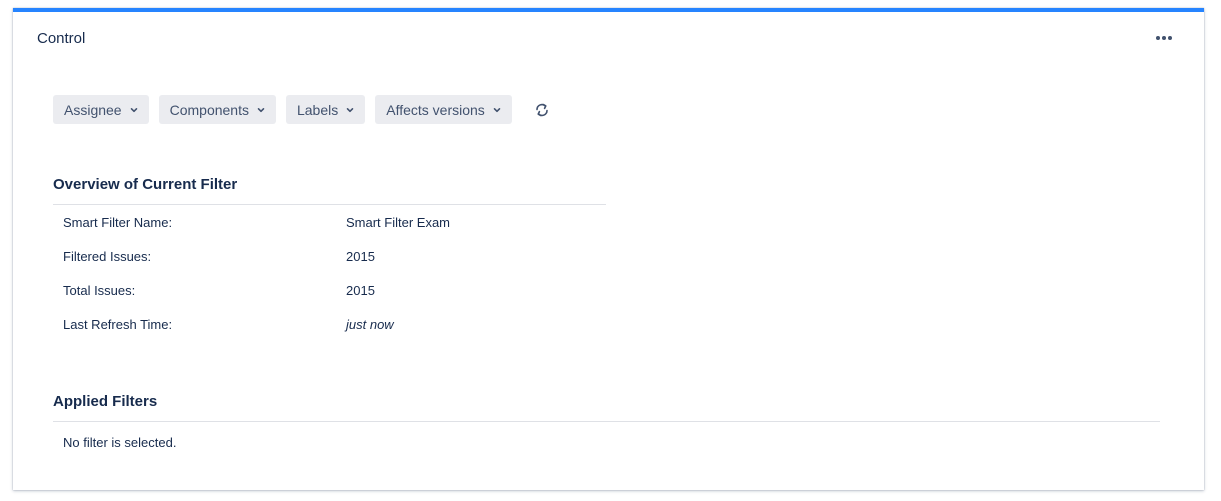 The height and width of the screenshot is (501, 1221). I want to click on overview-divider, so click(329, 204).